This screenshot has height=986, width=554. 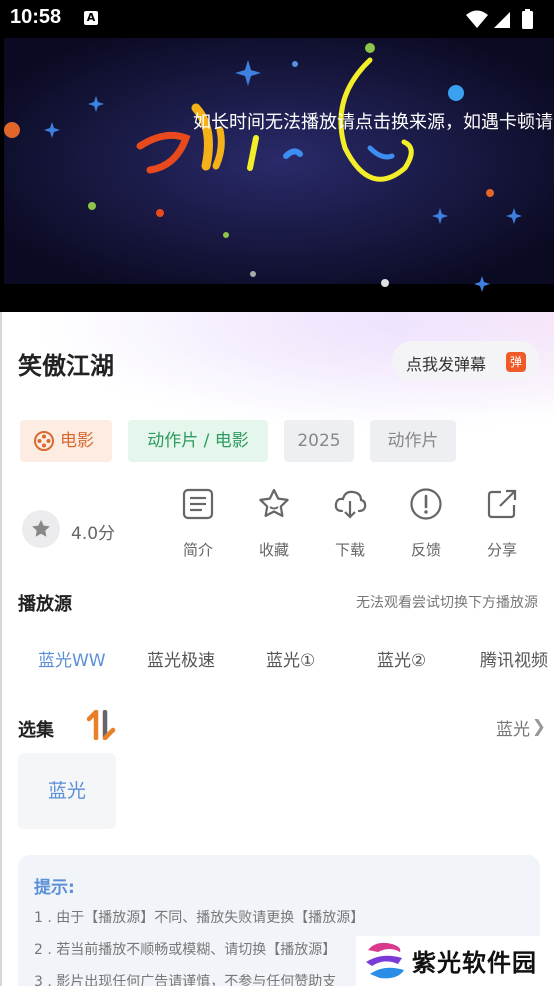 I want to click on action-intro-label: 简介, so click(x=197, y=550).